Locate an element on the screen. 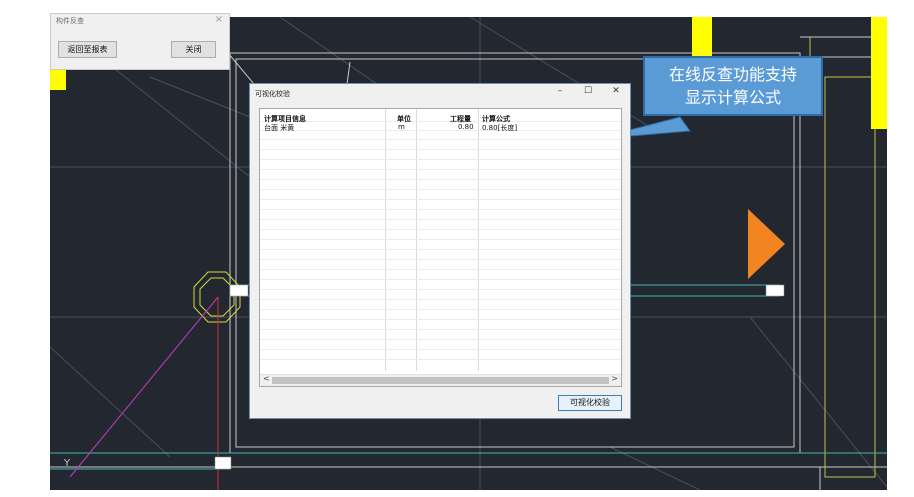 The width and height of the screenshot is (914, 497). row-quantity: 0.80 is located at coordinates (466, 127).